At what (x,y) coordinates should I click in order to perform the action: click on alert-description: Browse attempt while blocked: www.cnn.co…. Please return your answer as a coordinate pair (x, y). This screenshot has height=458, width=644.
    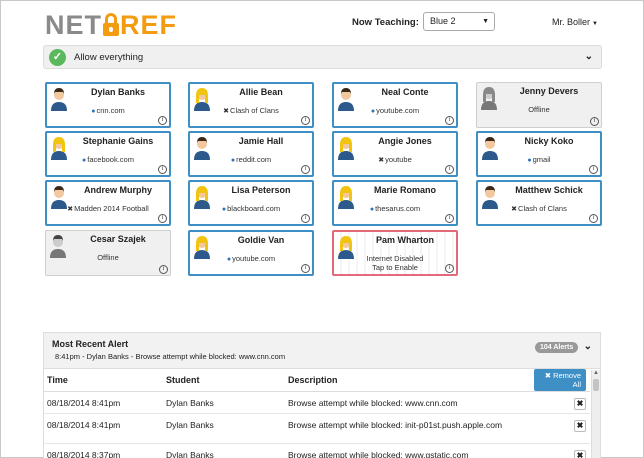
    Looking at the image, I should click on (411, 402).